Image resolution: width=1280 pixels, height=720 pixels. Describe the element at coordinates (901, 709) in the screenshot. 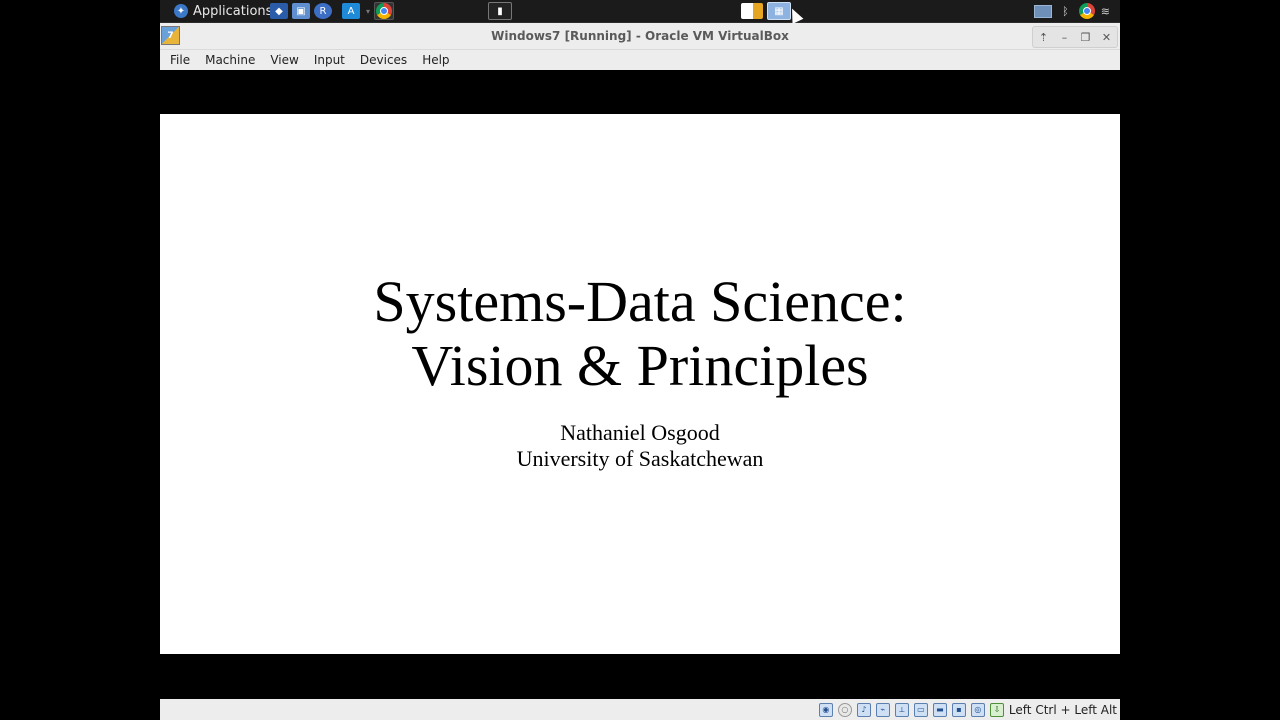

I see `usb-icon: ⟂` at that location.